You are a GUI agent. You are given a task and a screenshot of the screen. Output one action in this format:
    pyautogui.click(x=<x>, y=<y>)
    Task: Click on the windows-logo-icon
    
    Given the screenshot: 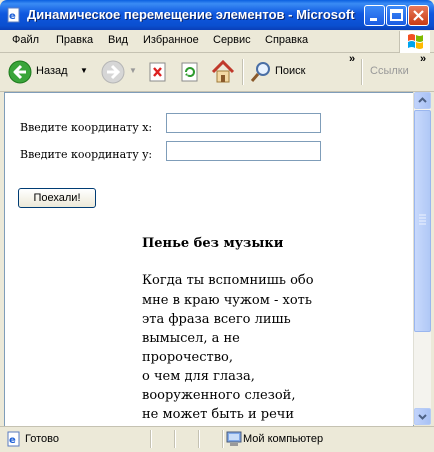 What is the action you would take?
    pyautogui.click(x=414, y=42)
    